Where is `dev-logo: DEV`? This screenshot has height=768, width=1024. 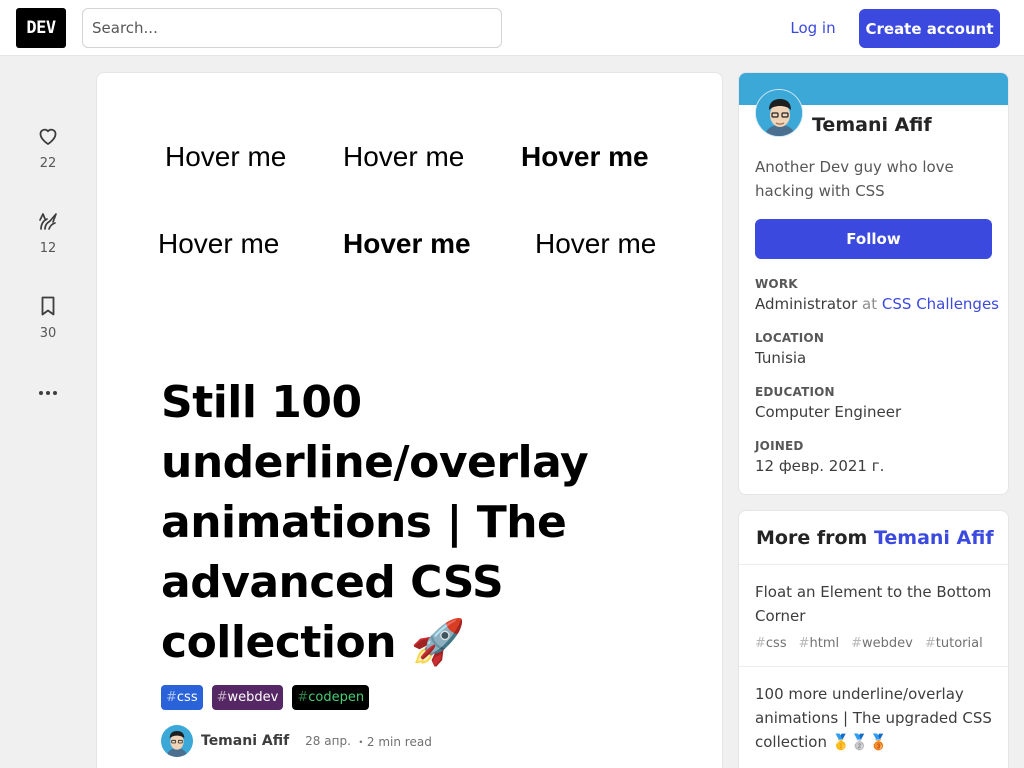
dev-logo: DEV is located at coordinates (41, 28).